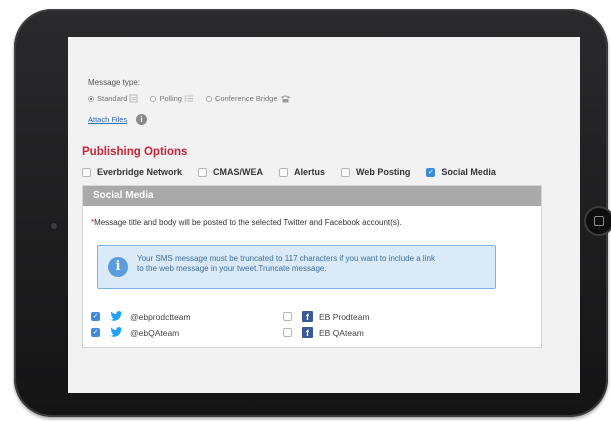 The width and height of the screenshot is (611, 421). What do you see at coordinates (134, 98) in the screenshot?
I see `standard-message-icon` at bounding box center [134, 98].